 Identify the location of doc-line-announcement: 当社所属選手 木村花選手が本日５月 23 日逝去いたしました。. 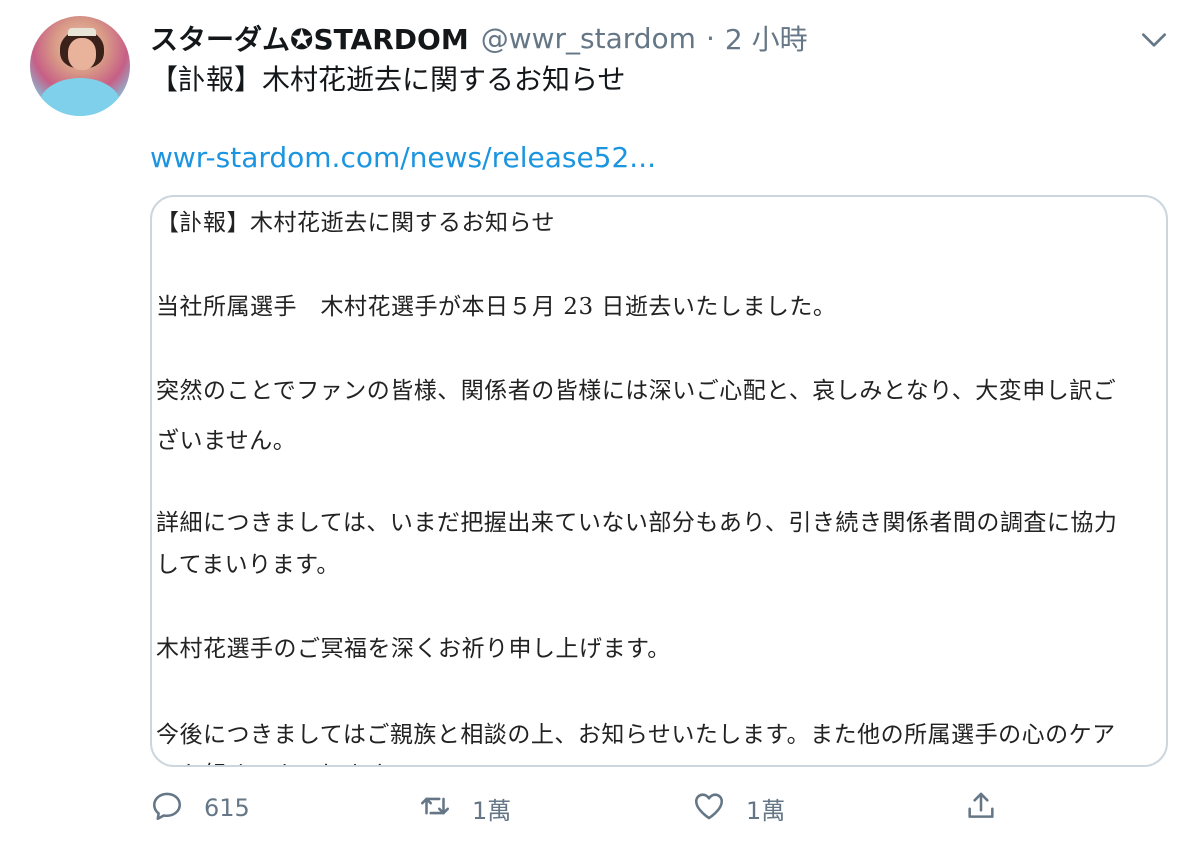
(496, 307).